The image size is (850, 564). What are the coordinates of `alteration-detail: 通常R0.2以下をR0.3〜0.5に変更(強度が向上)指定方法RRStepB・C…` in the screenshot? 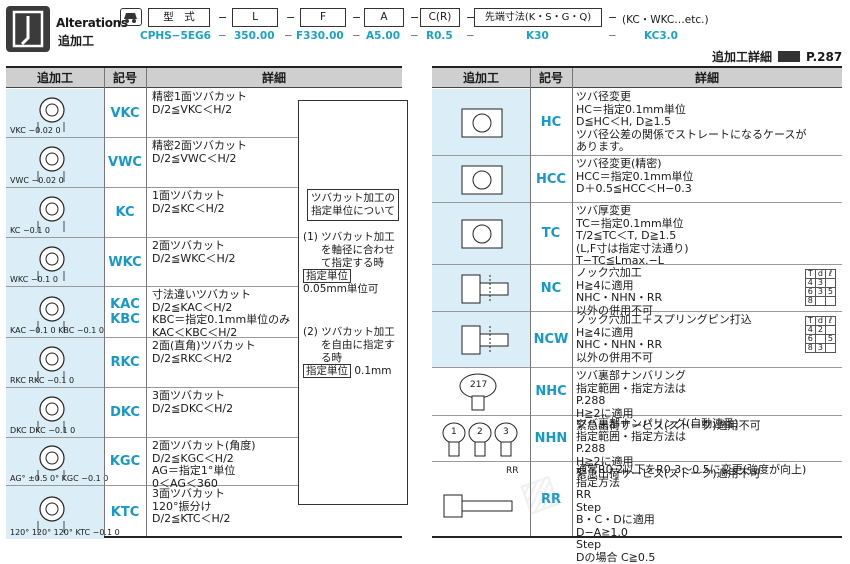 It's located at (691, 514).